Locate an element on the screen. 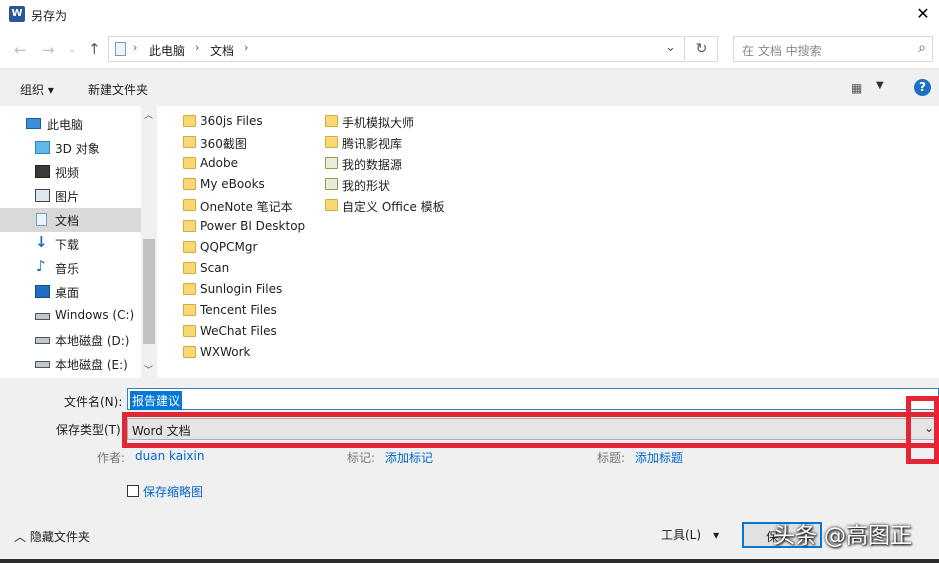 The image size is (939, 563). view-options-icon: ▦ is located at coordinates (856, 88).